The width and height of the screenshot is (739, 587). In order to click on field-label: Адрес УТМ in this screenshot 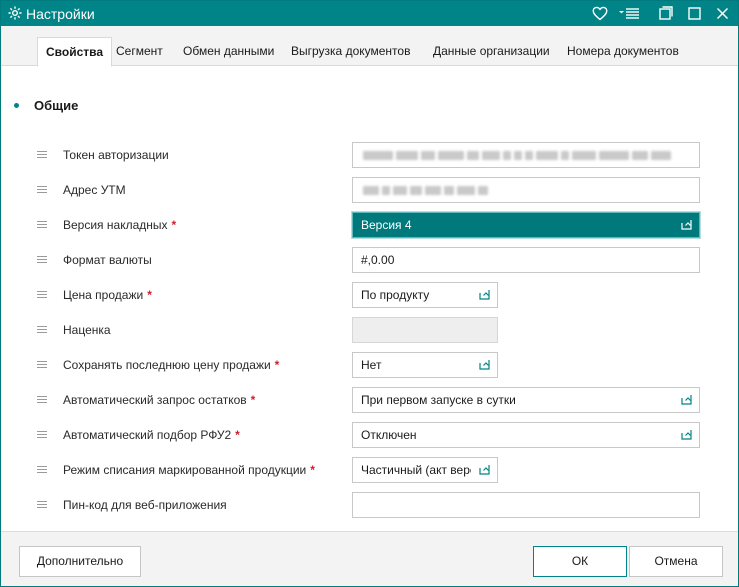, I will do `click(94, 190)`.